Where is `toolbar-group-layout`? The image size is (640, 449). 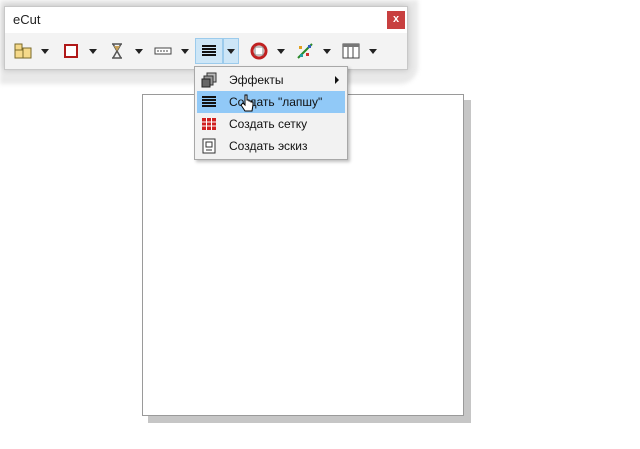
toolbar-group-layout is located at coordinates (31, 51).